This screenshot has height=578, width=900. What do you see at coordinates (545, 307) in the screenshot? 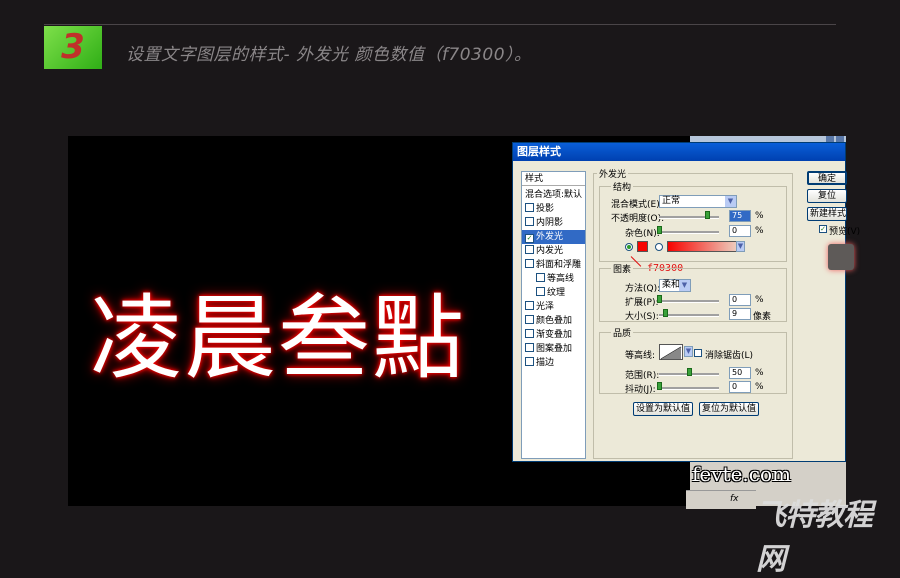
I see `style-item-label: 光泽` at bounding box center [545, 307].